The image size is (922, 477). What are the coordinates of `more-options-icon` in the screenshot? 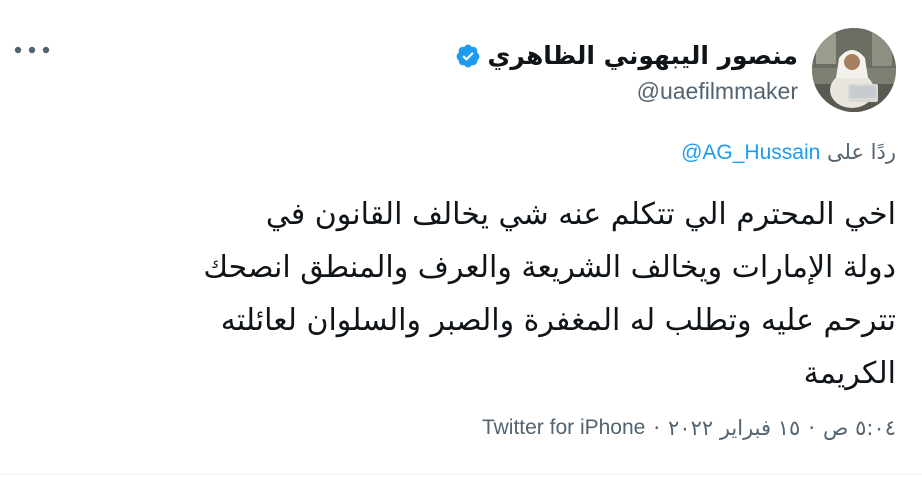 It's located at (32, 50).